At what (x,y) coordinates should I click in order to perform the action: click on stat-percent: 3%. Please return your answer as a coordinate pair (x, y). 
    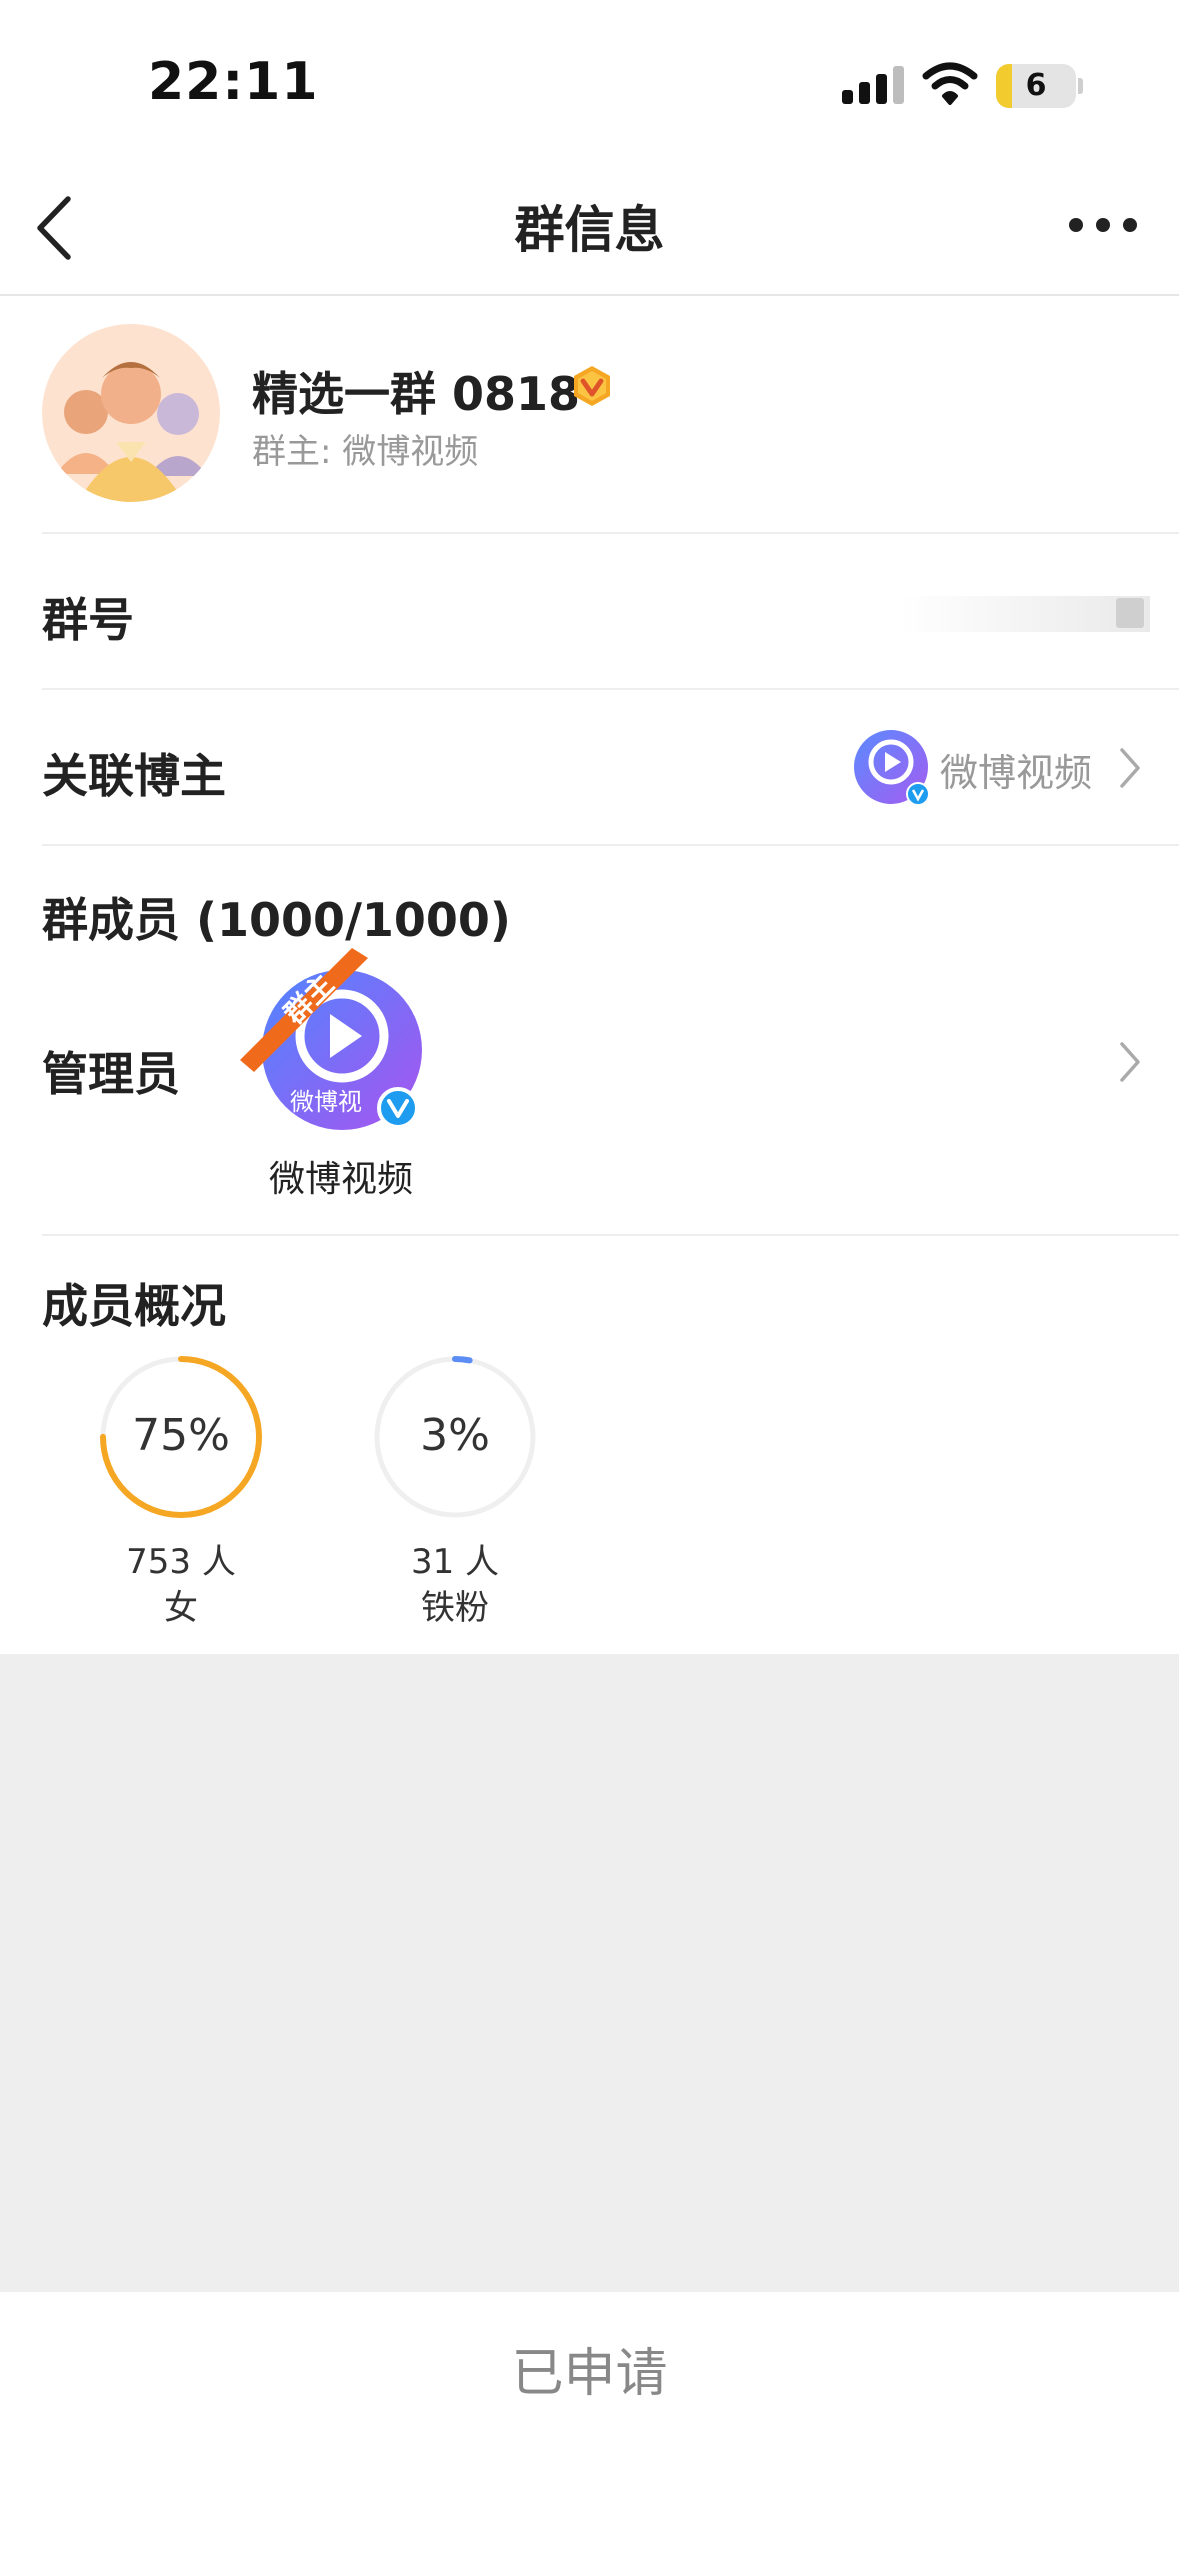
    Looking at the image, I should click on (455, 1435).